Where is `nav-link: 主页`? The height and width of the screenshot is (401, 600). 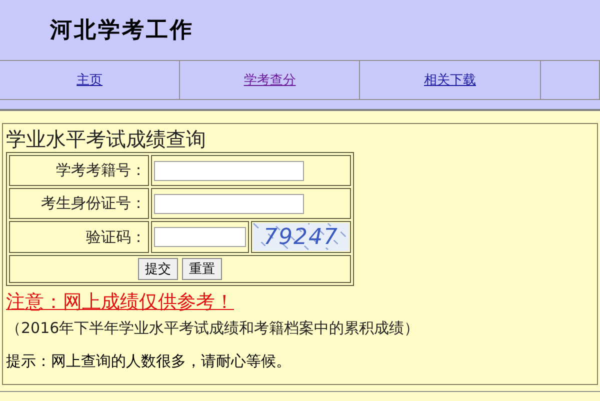 nav-link: 主页 is located at coordinates (89, 80).